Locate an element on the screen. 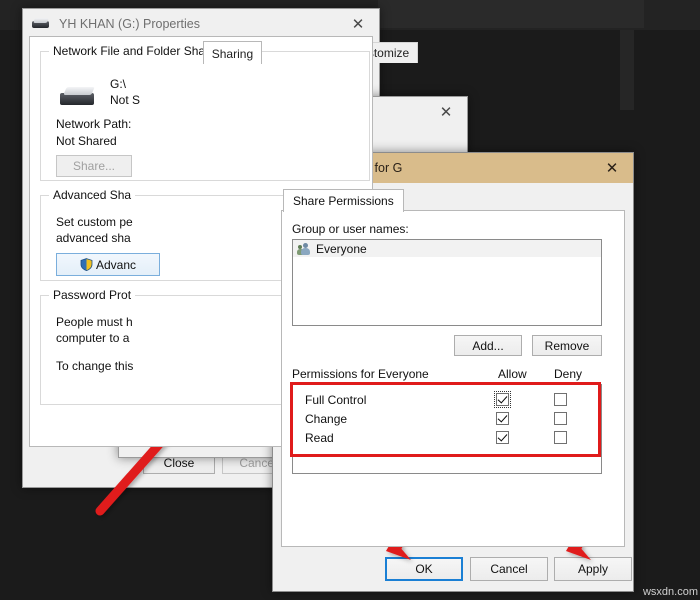  advanced-sharing-button-label: Advanc is located at coordinates (116, 264).